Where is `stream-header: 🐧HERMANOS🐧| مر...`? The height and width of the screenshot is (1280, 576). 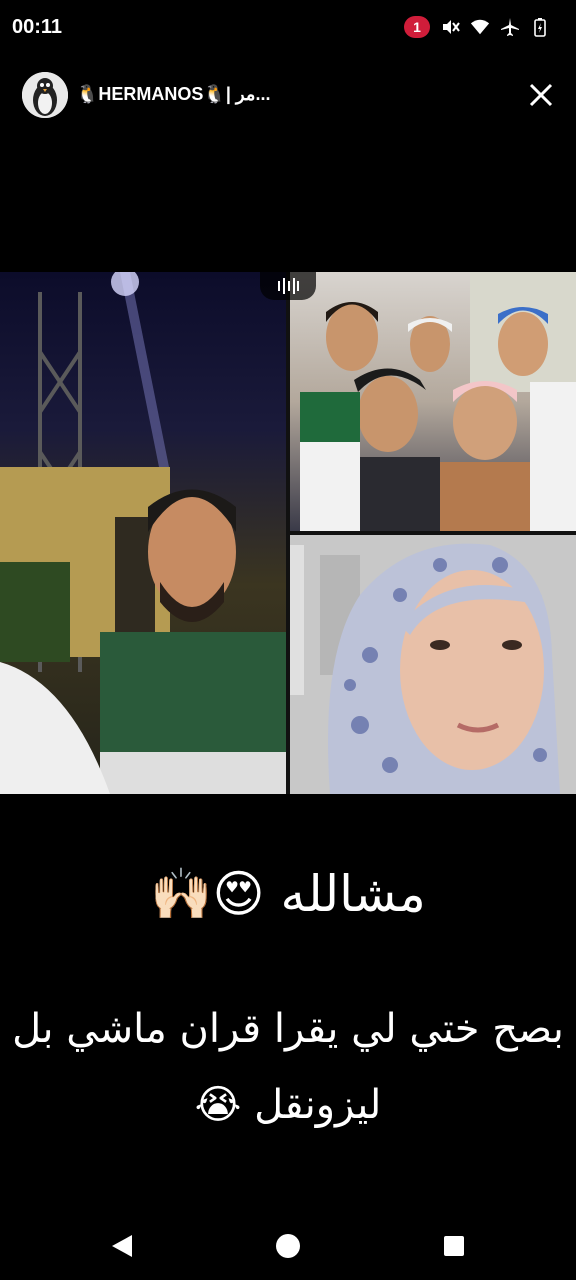
stream-header: 🐧HERMANOS🐧| مر... is located at coordinates (288, 95).